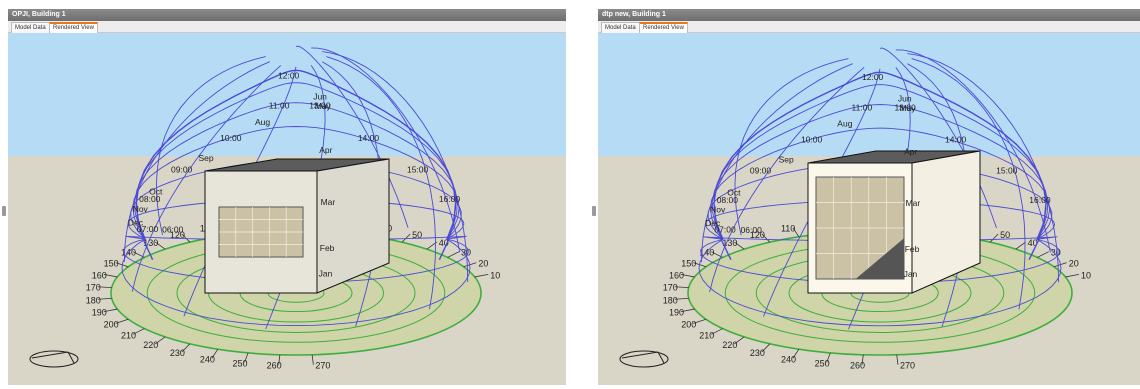 The width and height of the screenshot is (1140, 389). What do you see at coordinates (287, 15) in the screenshot?
I see `panel-title: OPJI, Building 1` at bounding box center [287, 15].